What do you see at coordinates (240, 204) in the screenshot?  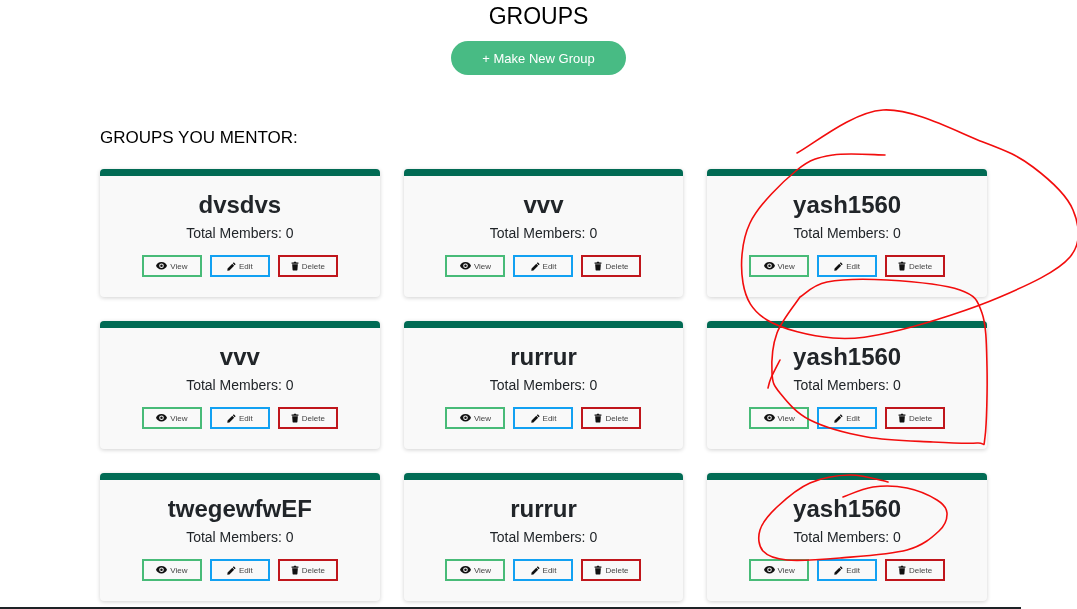 I see `card-title: dvsdvs` at bounding box center [240, 204].